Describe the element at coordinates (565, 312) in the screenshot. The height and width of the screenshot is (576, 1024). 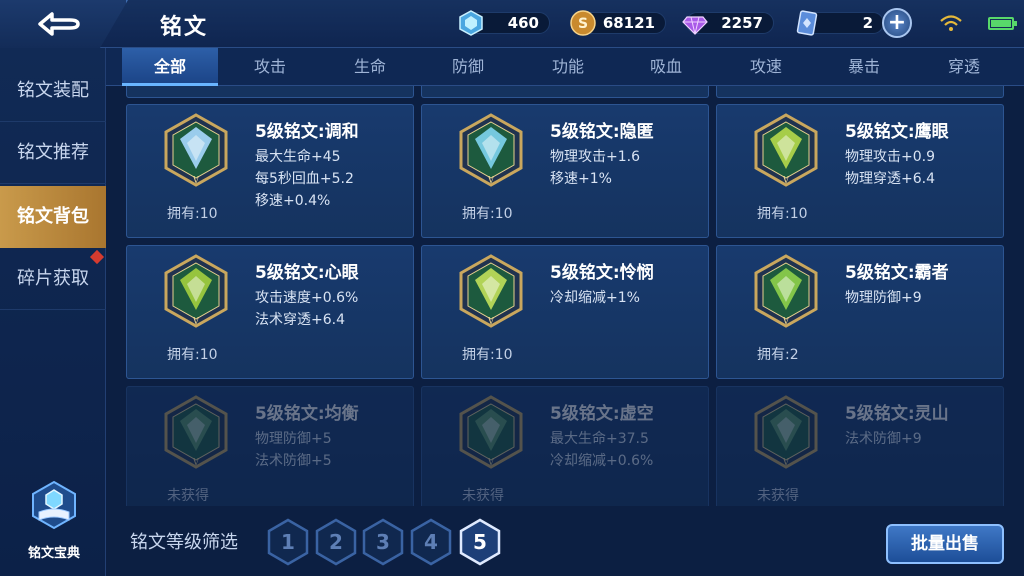
I see `rune-card-mercy: V 5级铭文:怜悯冷却缩减+1% 拥有:10` at that location.